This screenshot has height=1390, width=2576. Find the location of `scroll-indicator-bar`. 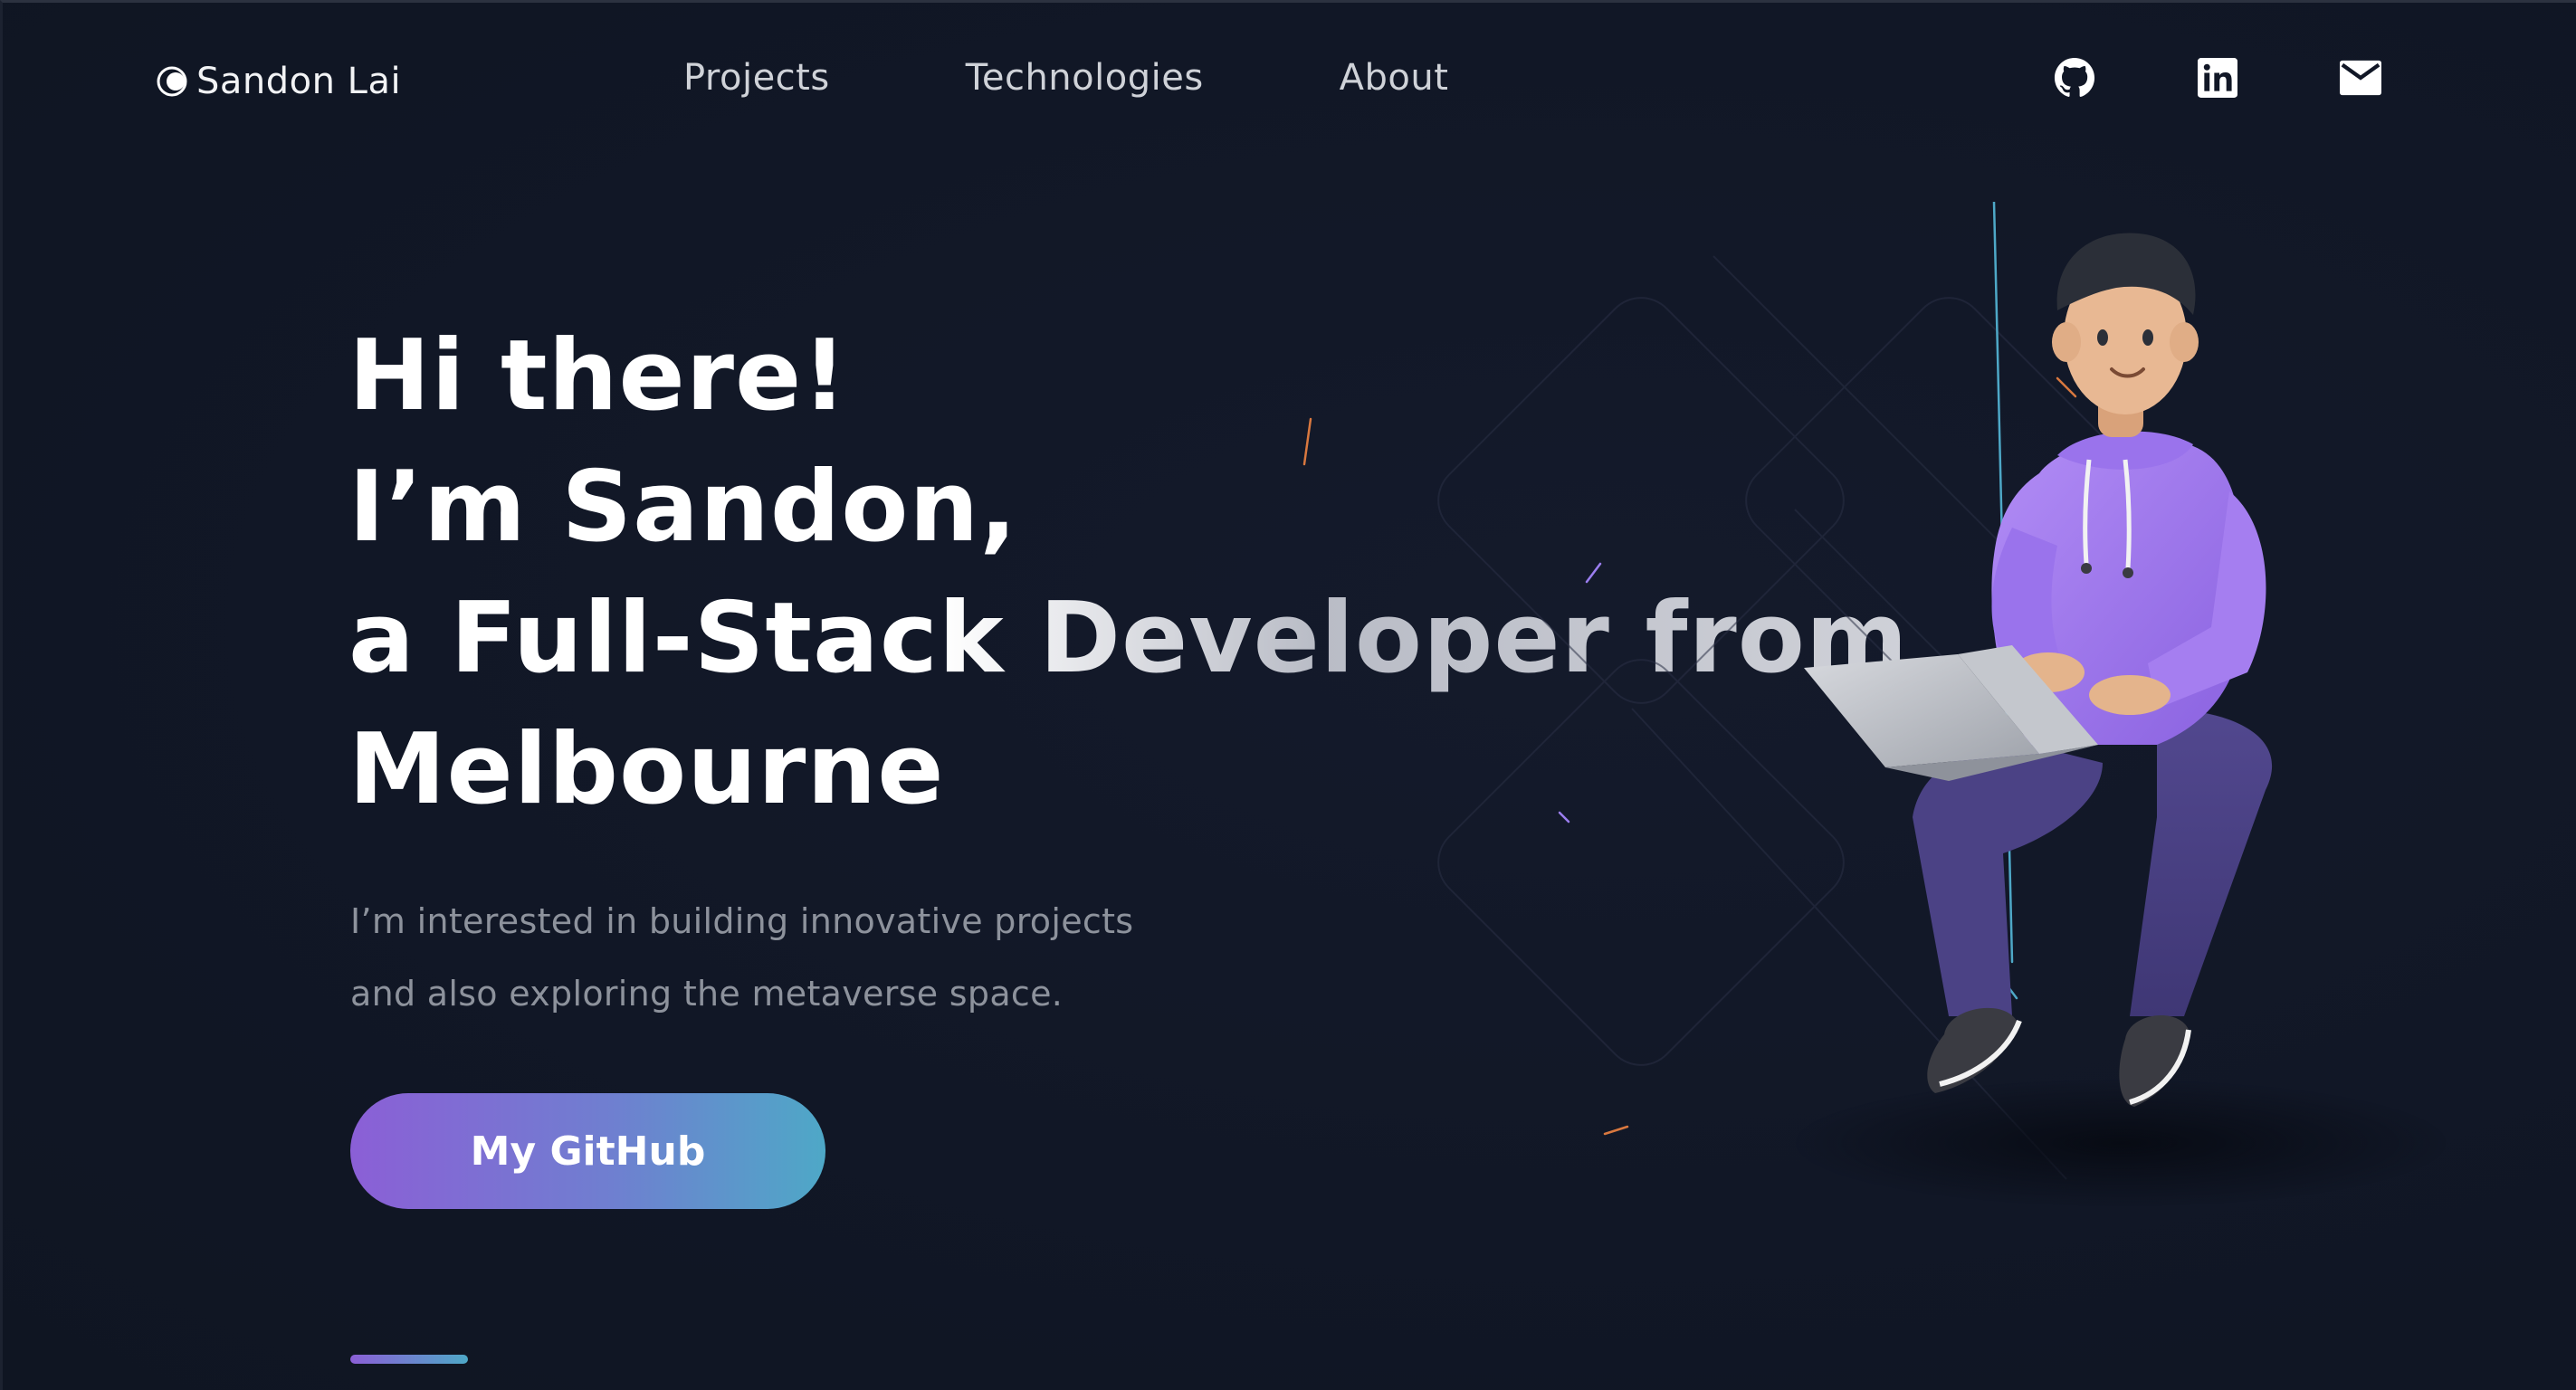

scroll-indicator-bar is located at coordinates (409, 1359).